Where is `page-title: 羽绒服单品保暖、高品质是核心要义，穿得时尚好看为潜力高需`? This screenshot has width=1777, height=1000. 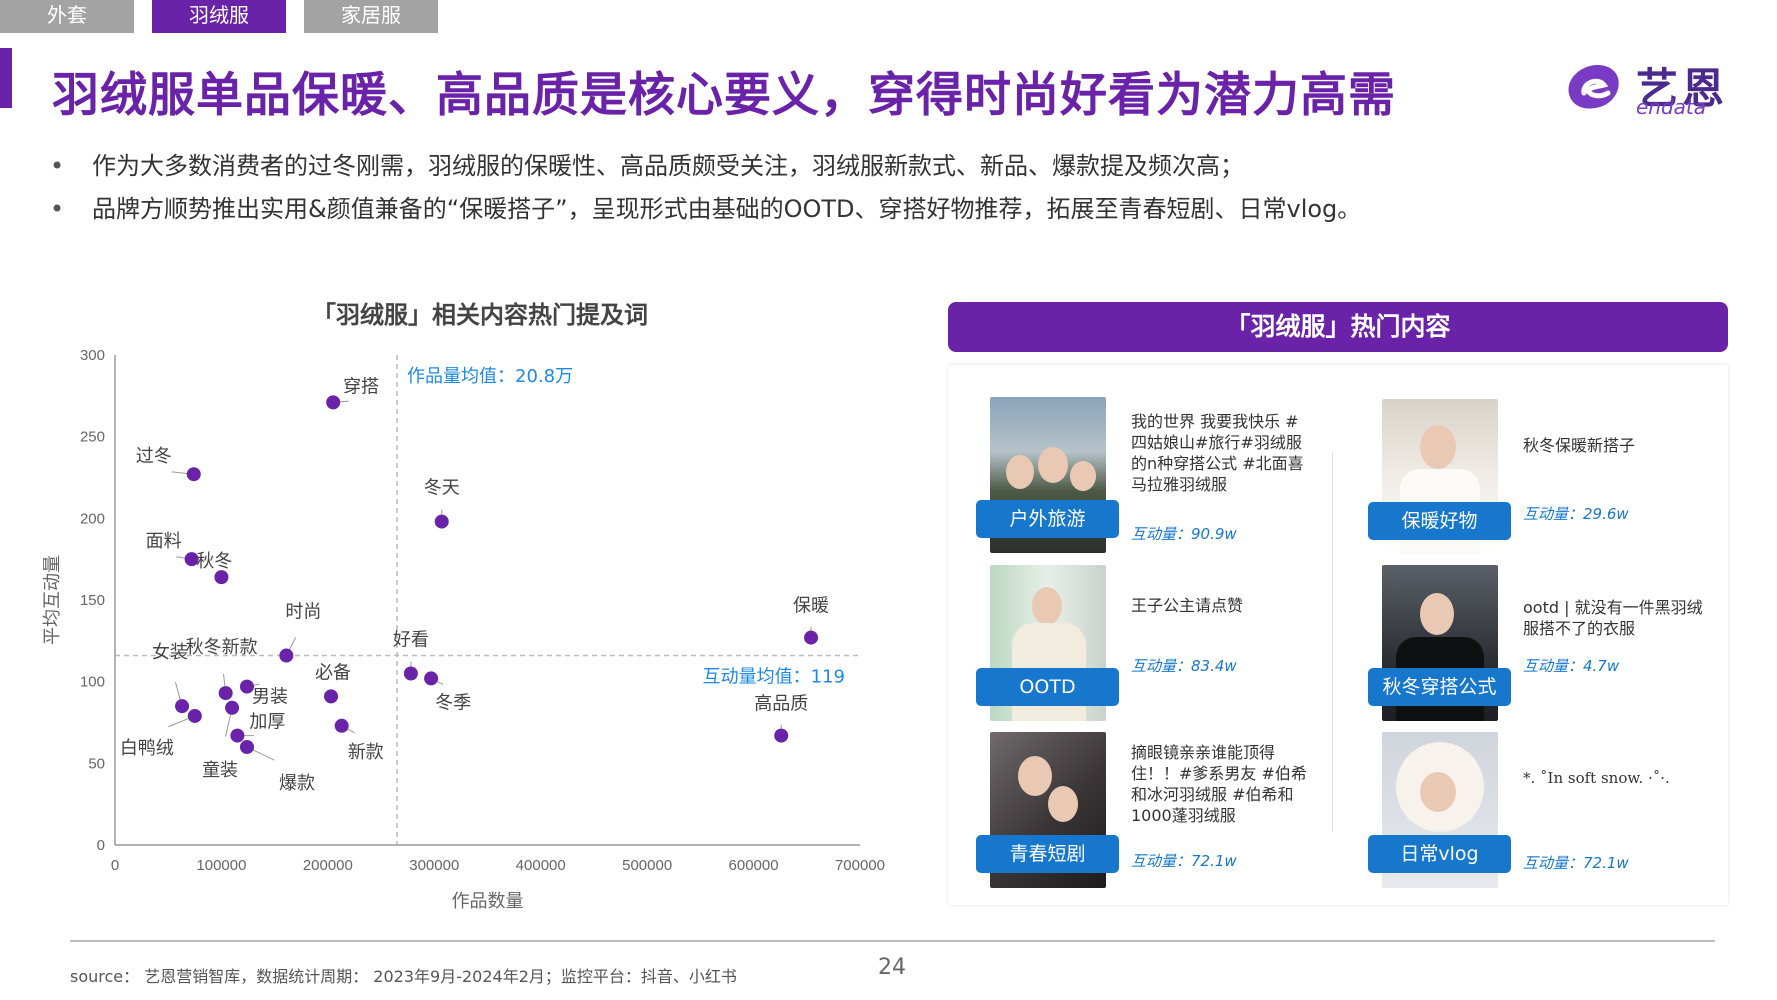
page-title: 羽绒服单品保暖、高品质是核心要义，穿得时尚好看为潜力高需 is located at coordinates (724, 95).